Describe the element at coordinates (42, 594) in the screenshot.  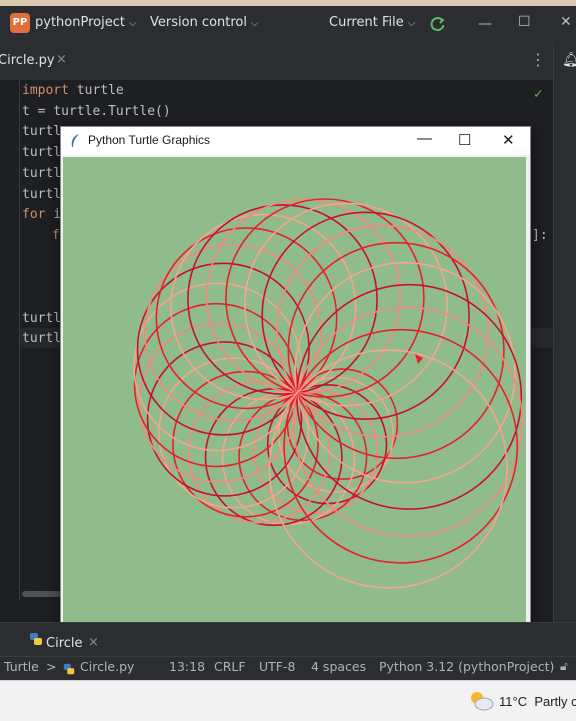
I see `horizontal-scrollbar` at that location.